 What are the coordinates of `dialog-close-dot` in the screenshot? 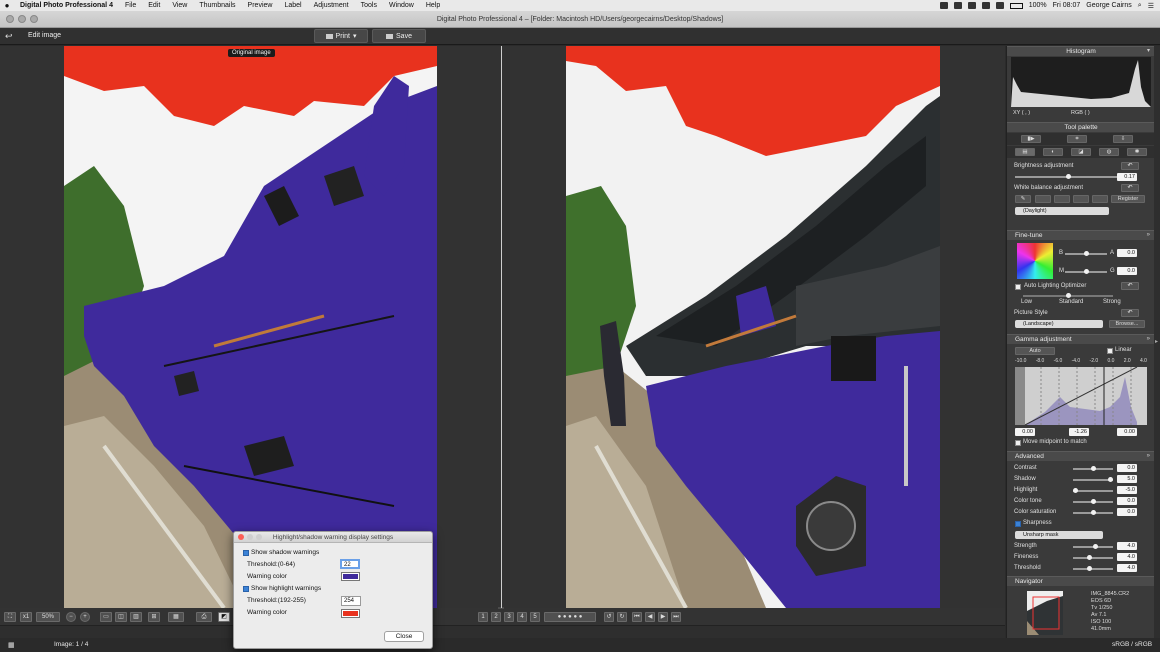 It's located at (241, 537).